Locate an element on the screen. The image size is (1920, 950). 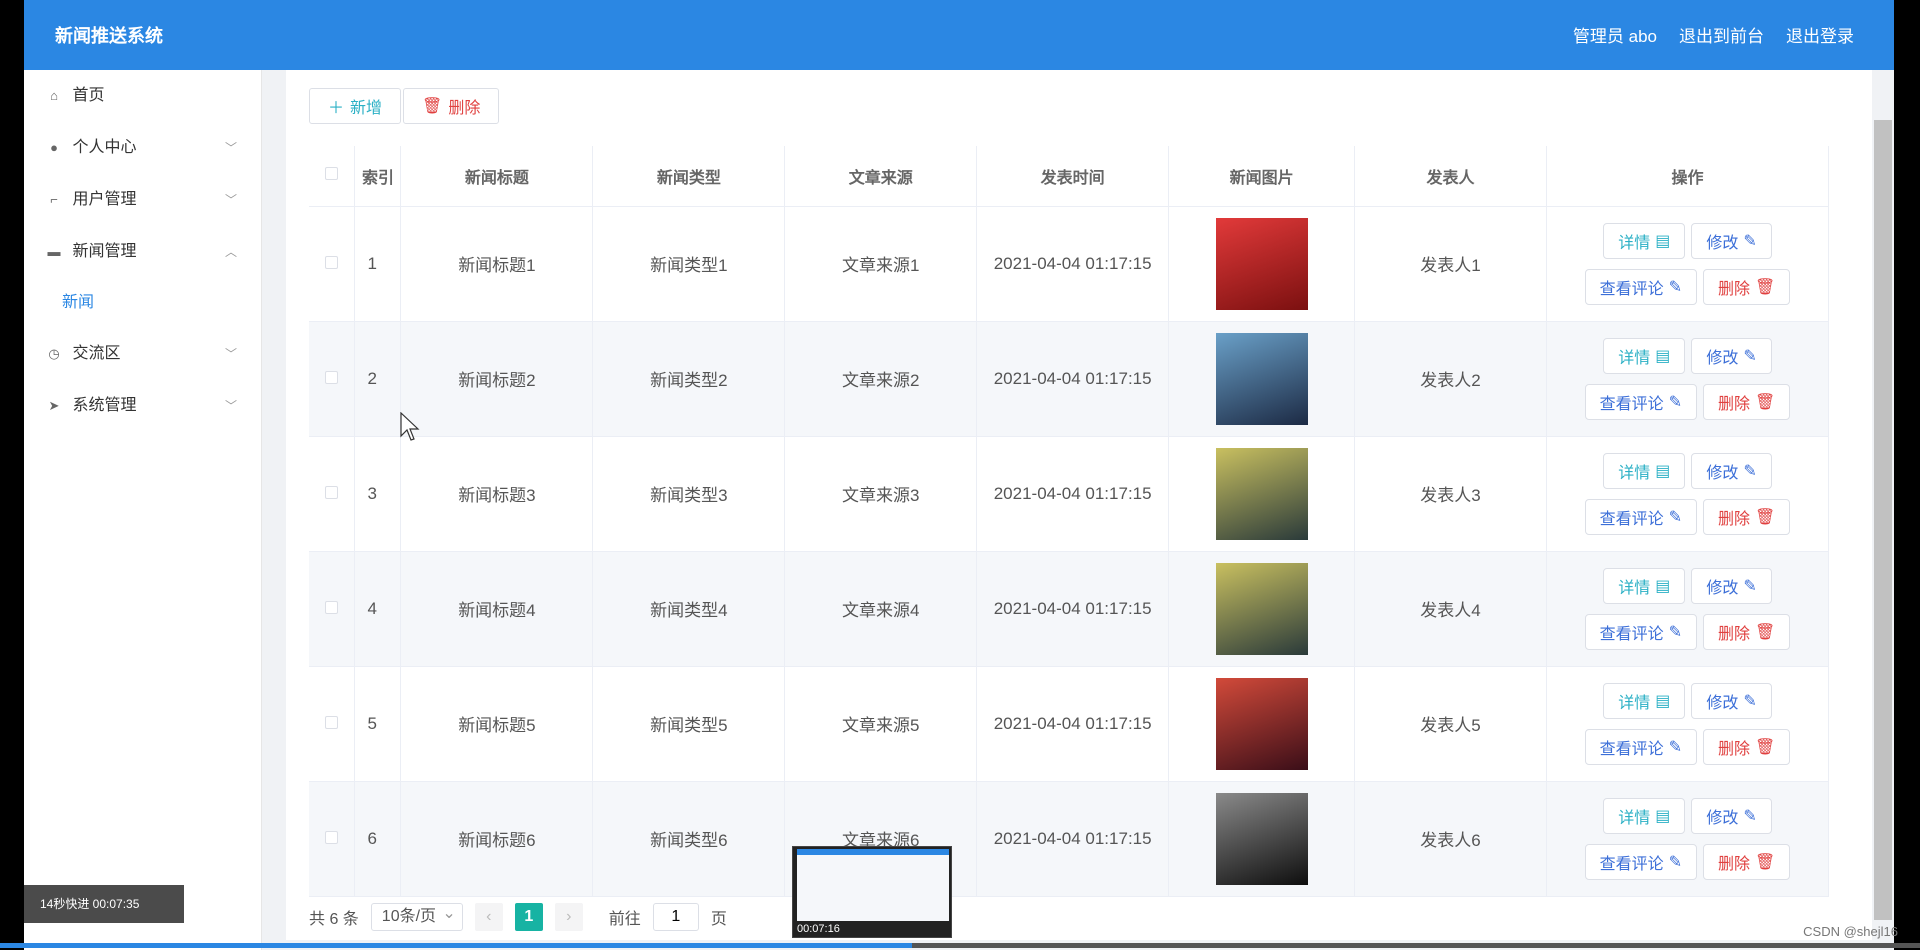
sidebar-item-home: ⌂ 首页 is located at coordinates (142, 96).